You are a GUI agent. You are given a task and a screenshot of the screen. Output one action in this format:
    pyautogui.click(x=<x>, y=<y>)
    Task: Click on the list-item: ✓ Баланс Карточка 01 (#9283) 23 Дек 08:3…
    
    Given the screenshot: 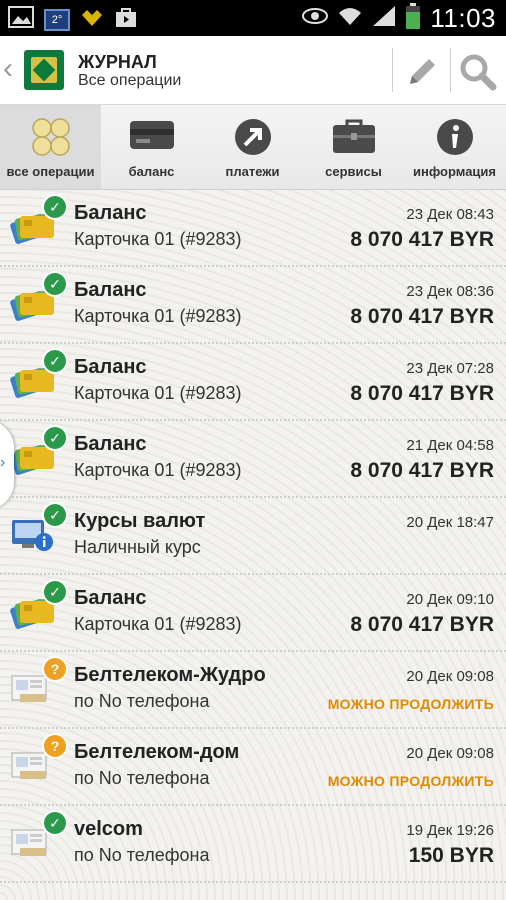 What is the action you would take?
    pyautogui.click(x=253, y=305)
    